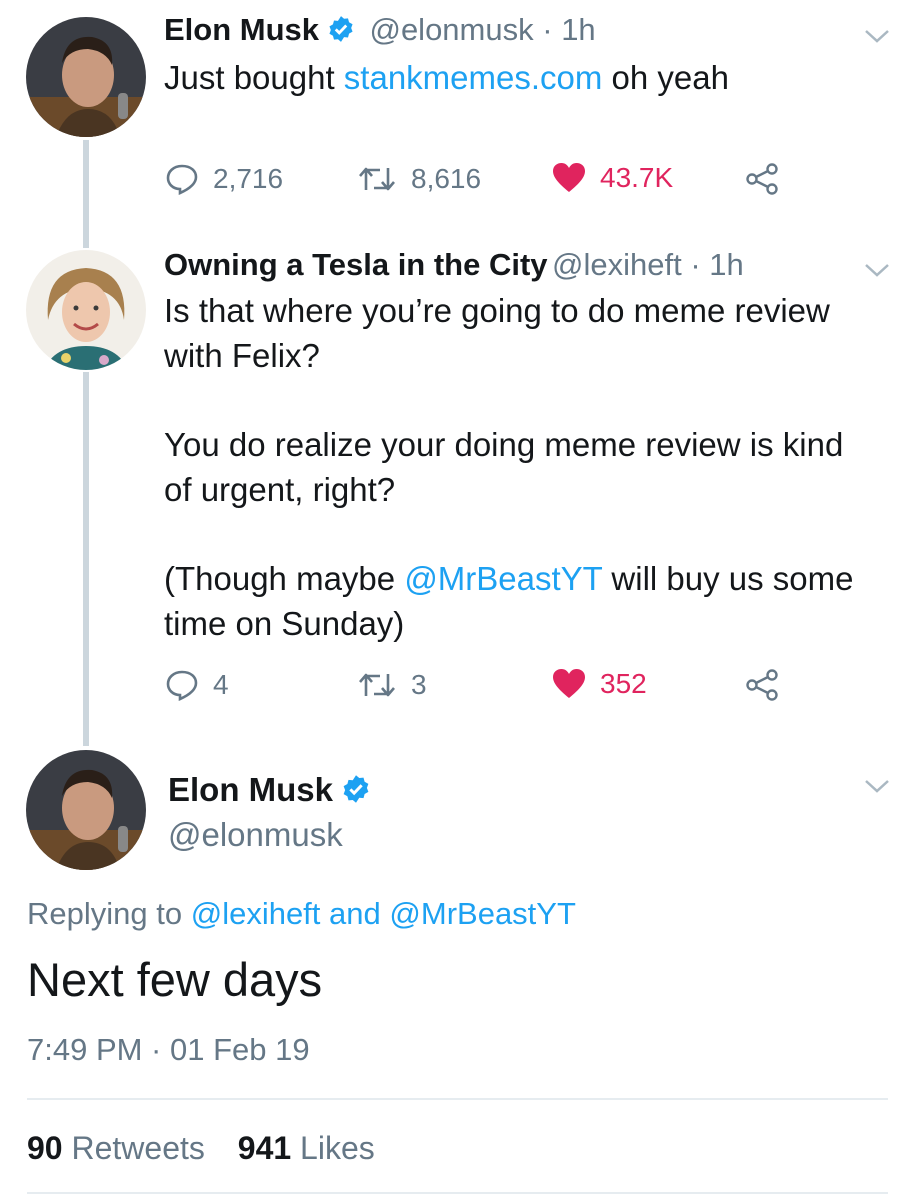  Describe the element at coordinates (637, 177) in the screenshot. I see `like-count: 43.7K` at that location.